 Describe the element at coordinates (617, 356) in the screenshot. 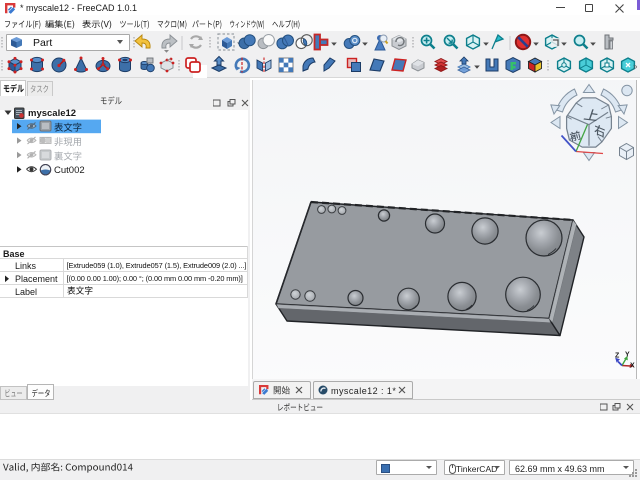

I see `svg-text: Z` at that location.